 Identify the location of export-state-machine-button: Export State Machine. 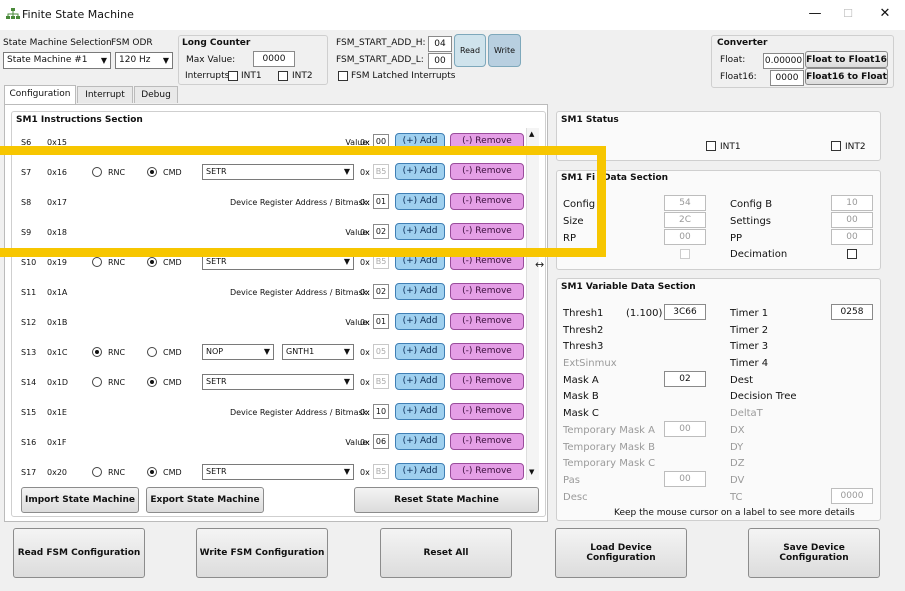
(205, 500).